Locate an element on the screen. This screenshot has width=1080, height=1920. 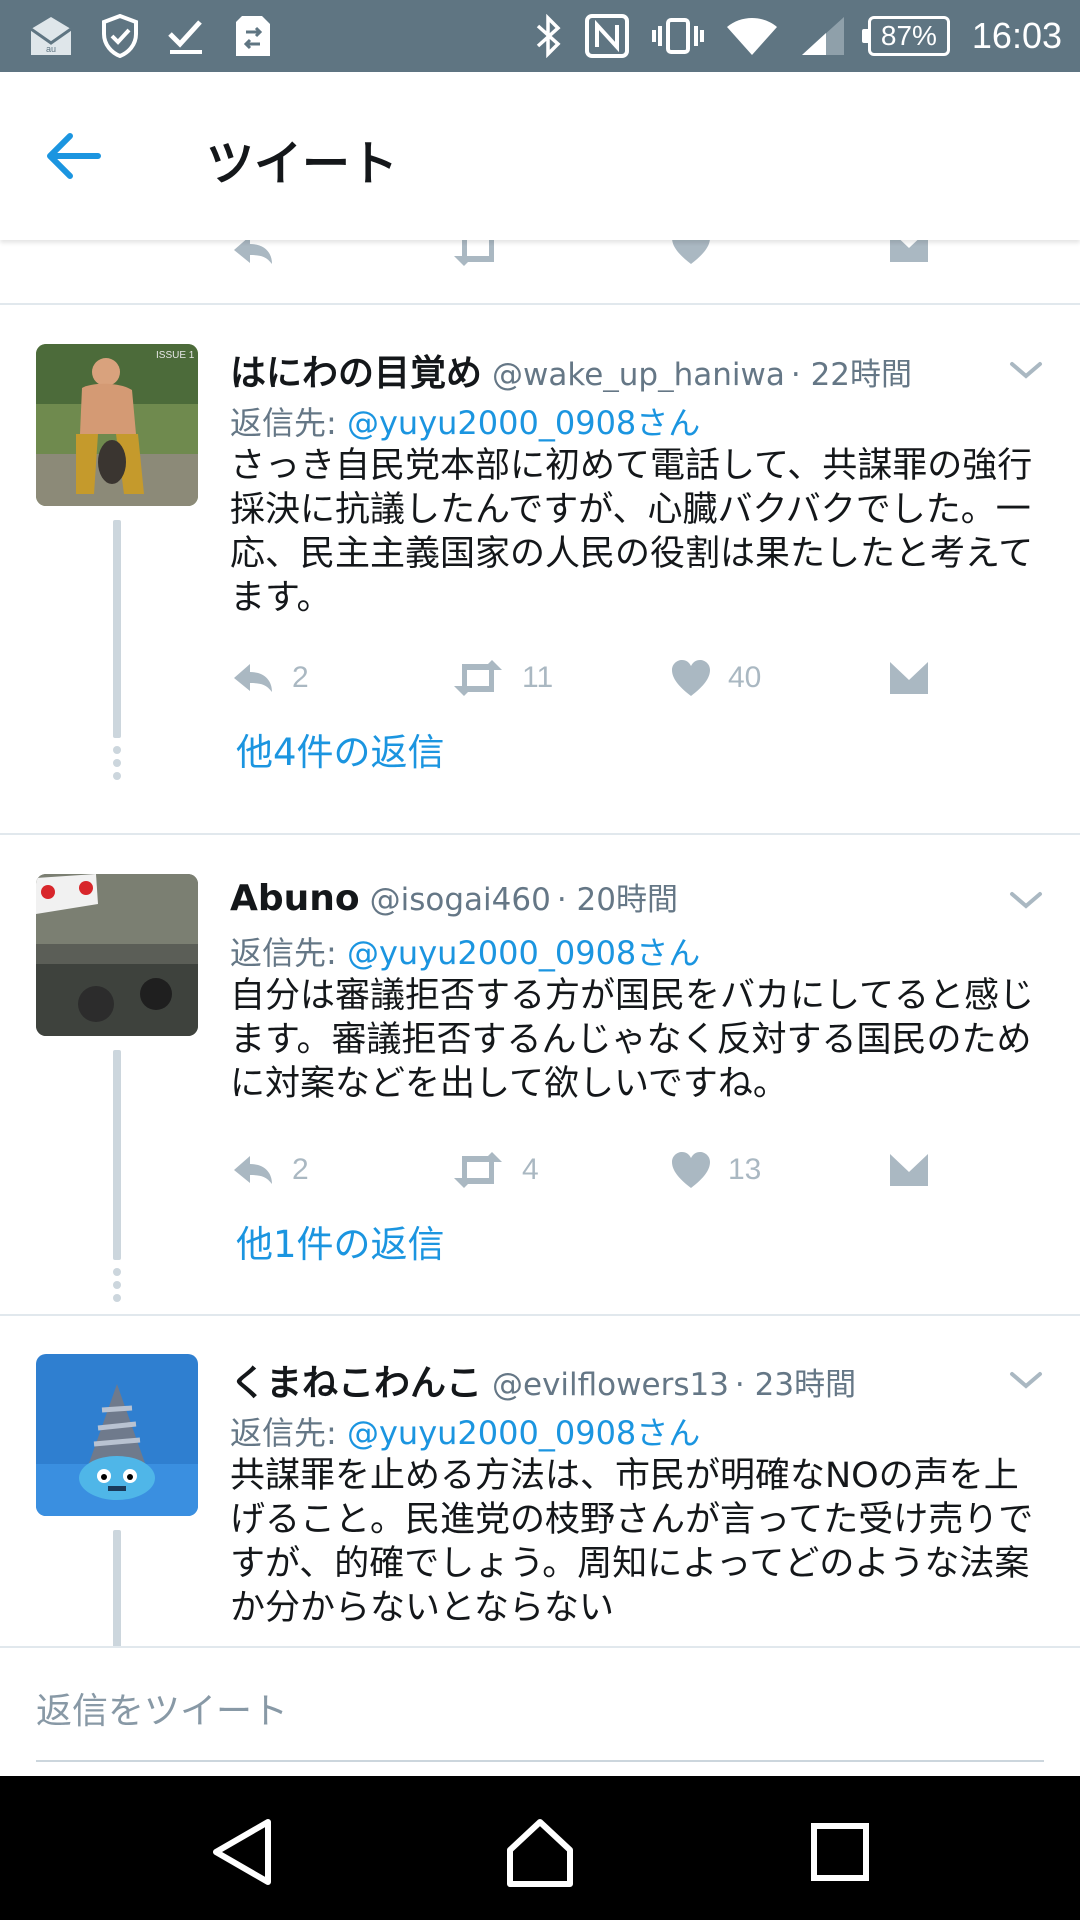
signal-icon is located at coordinates (822, 36).